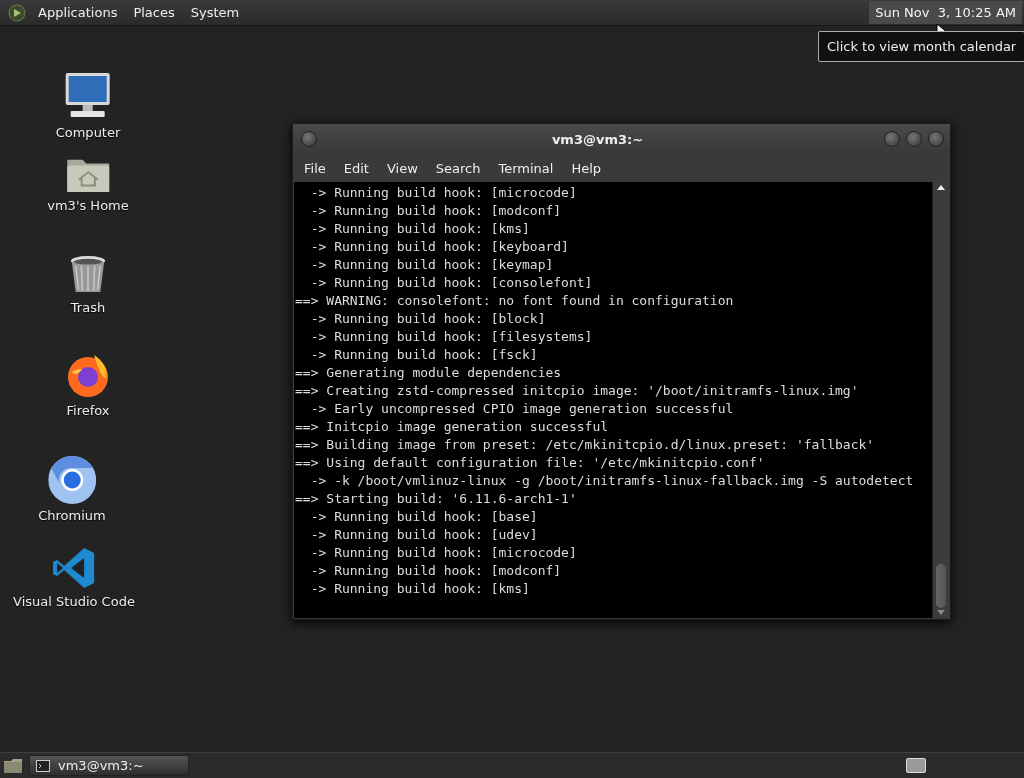 The height and width of the screenshot is (778, 1024). What do you see at coordinates (586, 168) in the screenshot?
I see `menu-item: Help` at bounding box center [586, 168].